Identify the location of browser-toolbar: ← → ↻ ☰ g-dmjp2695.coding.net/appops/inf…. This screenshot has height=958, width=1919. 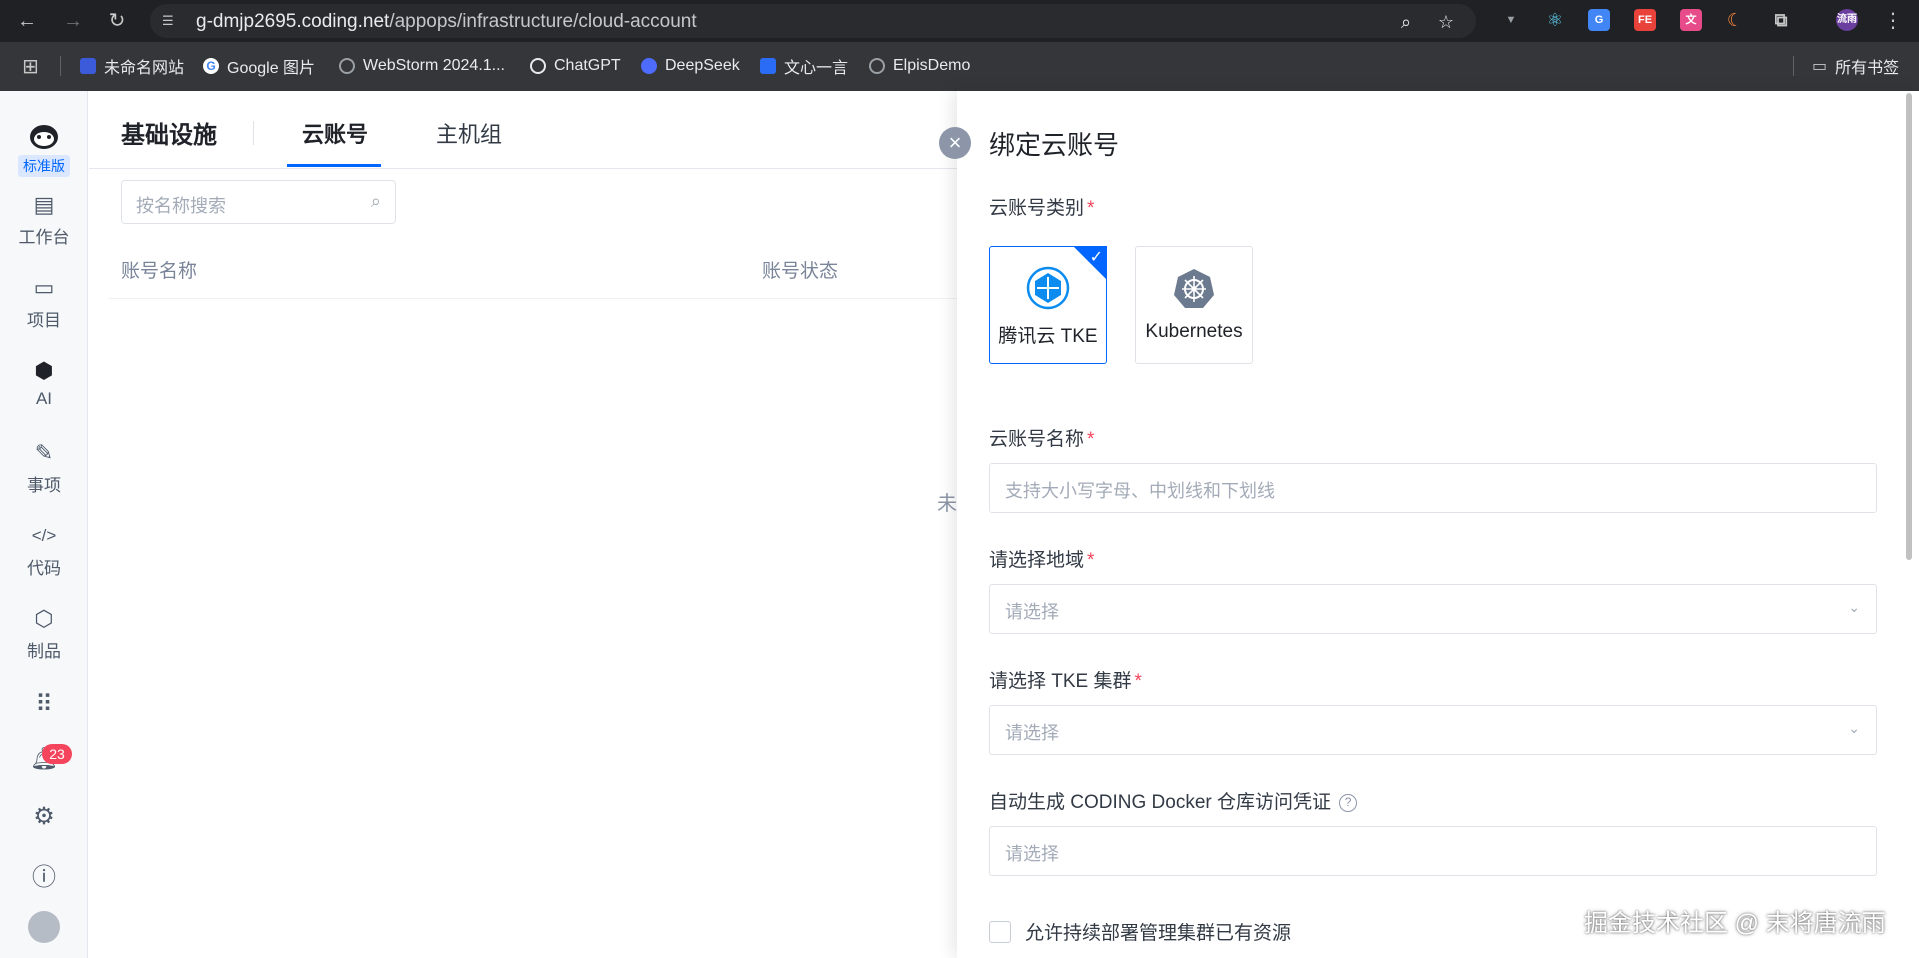
(959, 21).